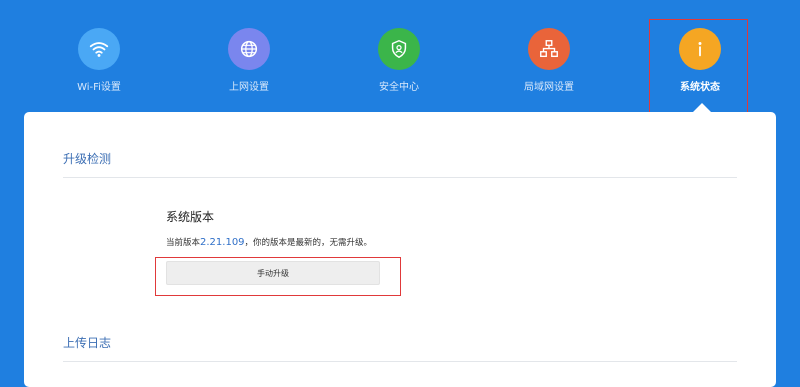 The height and width of the screenshot is (387, 800). What do you see at coordinates (87, 159) in the screenshot?
I see `section-title-upgrade: 升级检测` at bounding box center [87, 159].